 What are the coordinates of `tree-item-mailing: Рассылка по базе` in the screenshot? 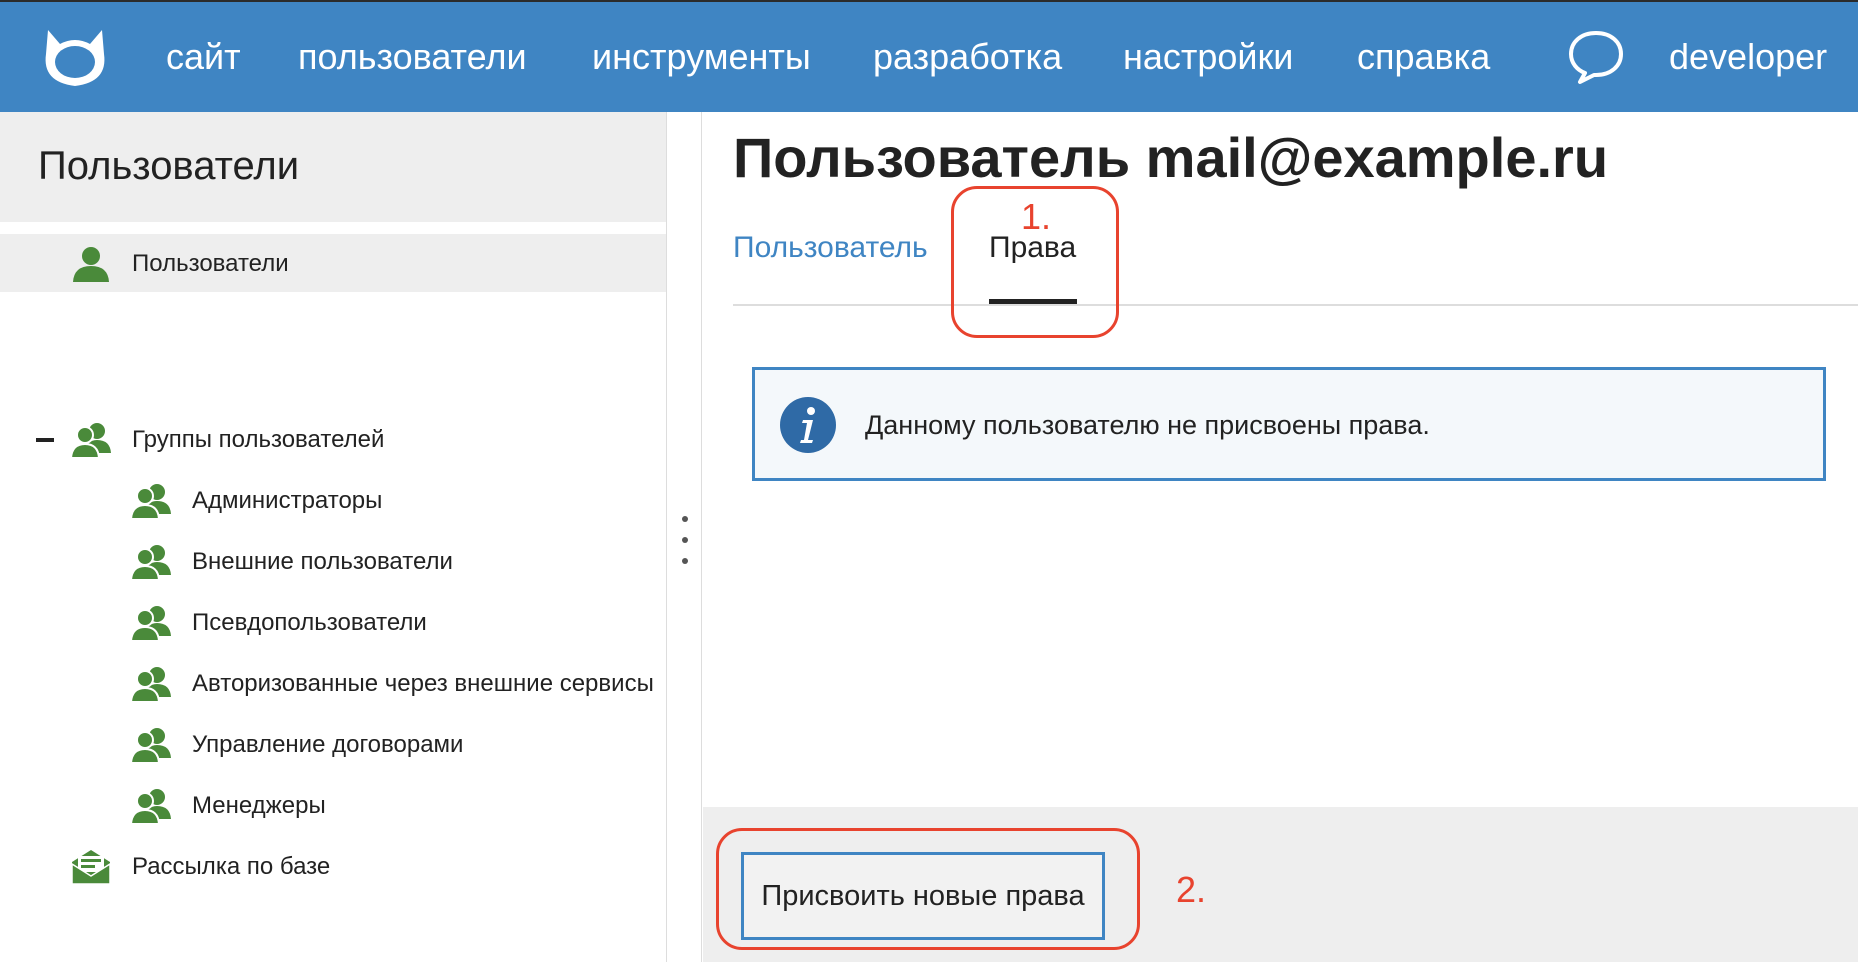 It's located at (363, 866).